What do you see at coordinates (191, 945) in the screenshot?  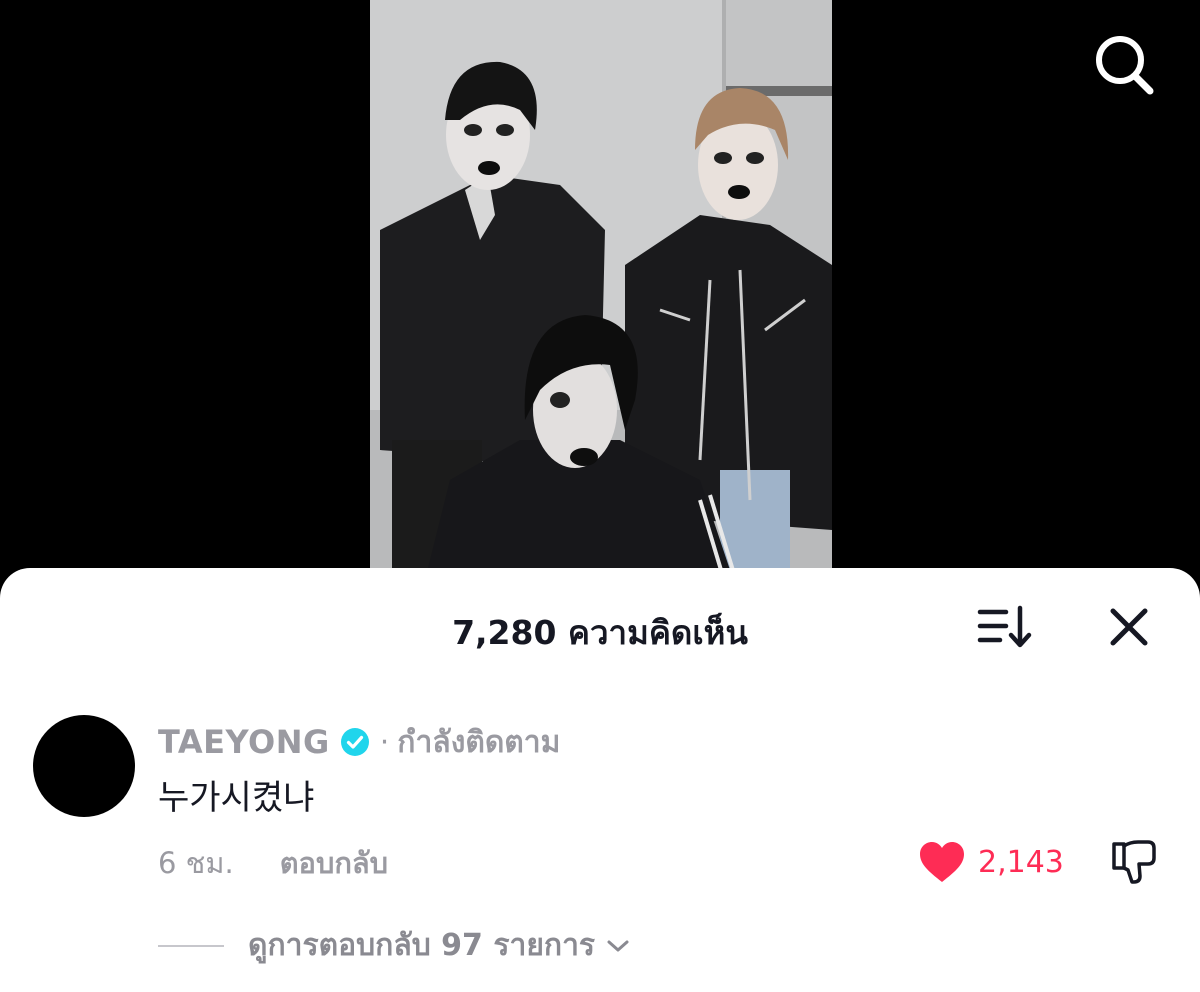 I see `replies-divider-line` at bounding box center [191, 945].